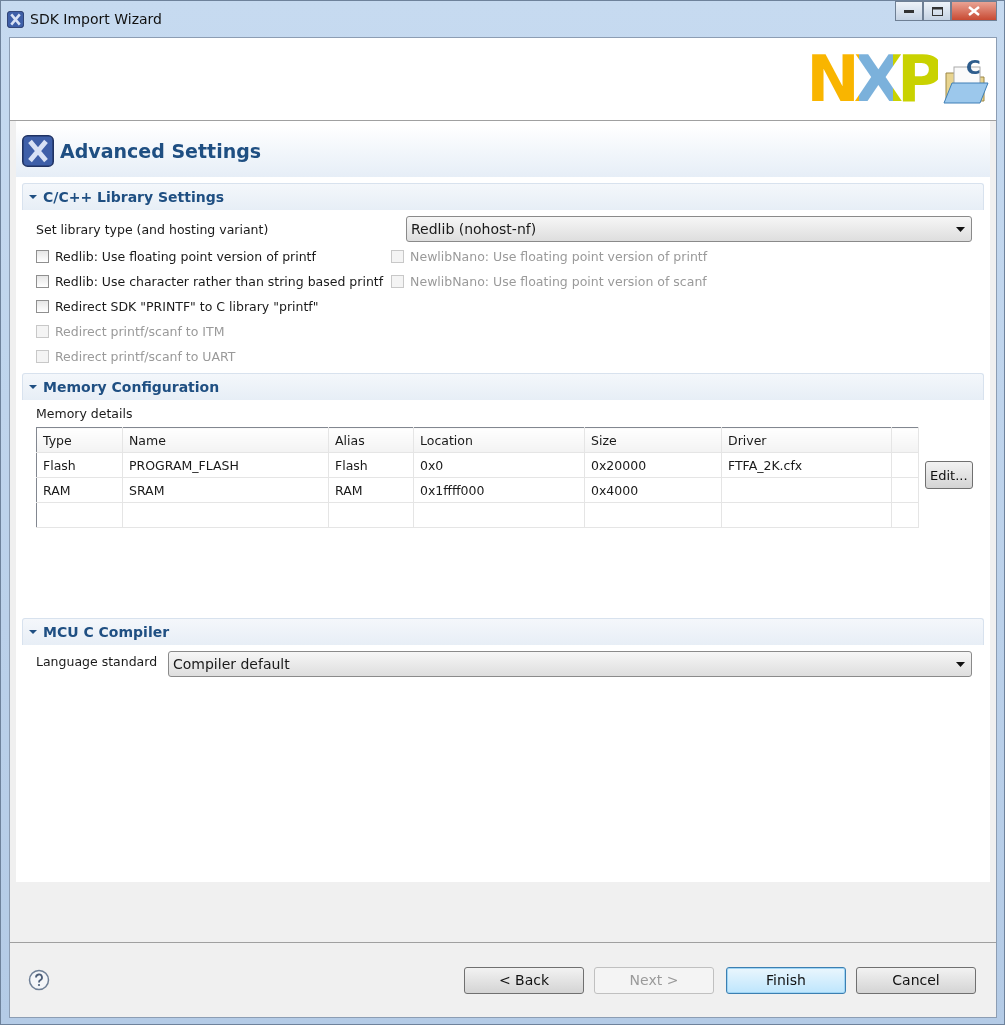 The width and height of the screenshot is (1005, 1025). What do you see at coordinates (187, 306) in the screenshot?
I see `checkbox-label: Redirect SDK "PRINTF" to C library "printf"` at bounding box center [187, 306].